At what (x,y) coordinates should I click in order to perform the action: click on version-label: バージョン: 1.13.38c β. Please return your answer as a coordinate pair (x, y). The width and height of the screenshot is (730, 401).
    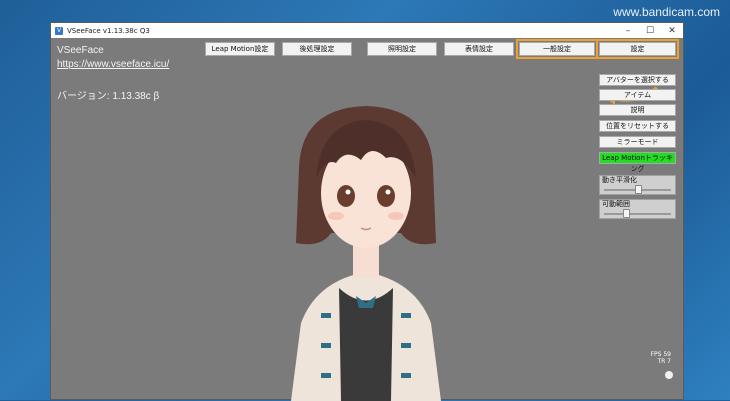
    Looking at the image, I should click on (108, 96).